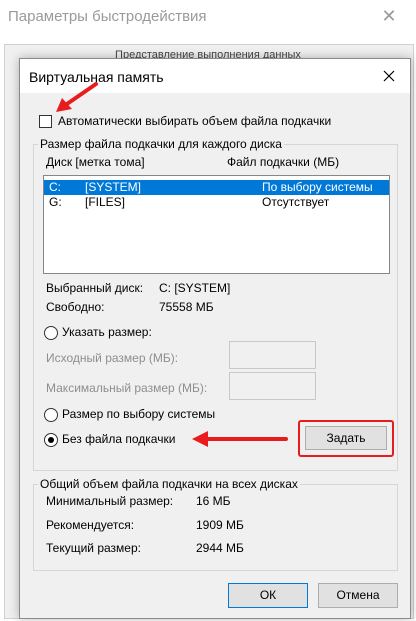 The image size is (416, 621). What do you see at coordinates (45, 121) in the screenshot?
I see `auto-manage-checkbox` at bounding box center [45, 121].